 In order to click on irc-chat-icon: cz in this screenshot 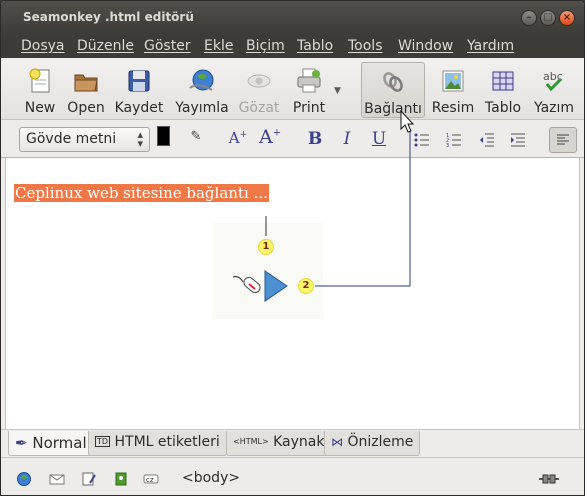, I will do `click(151, 479)`.